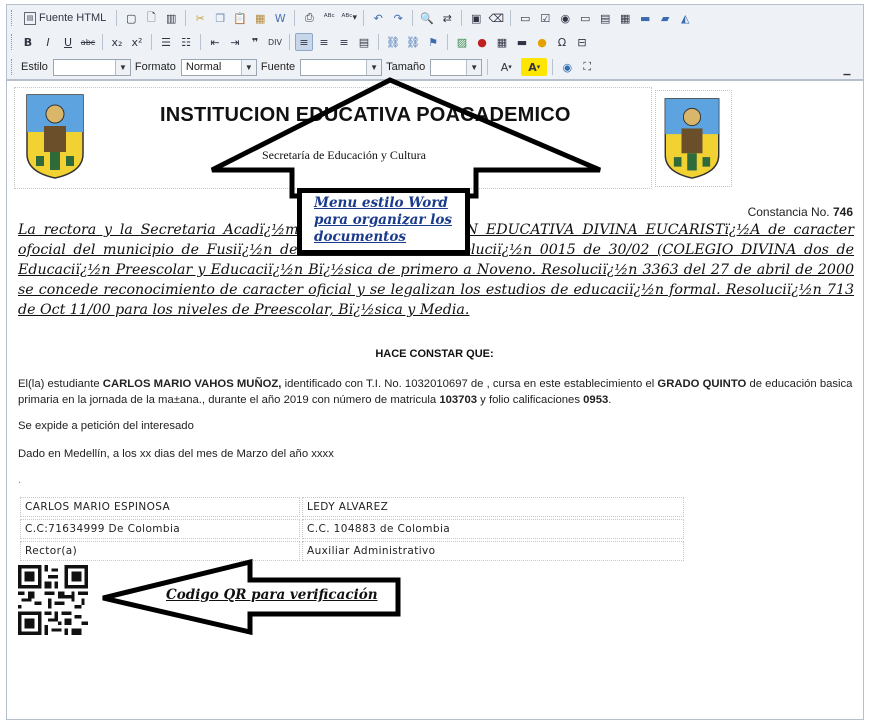 The height and width of the screenshot is (725, 869). What do you see at coordinates (506, 67) in the screenshot?
I see `text-color-icon: A ▾` at bounding box center [506, 67].